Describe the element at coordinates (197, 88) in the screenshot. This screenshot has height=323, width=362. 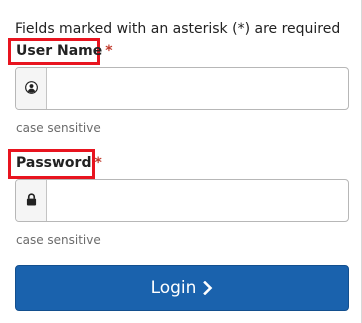
I see `username-input` at that location.